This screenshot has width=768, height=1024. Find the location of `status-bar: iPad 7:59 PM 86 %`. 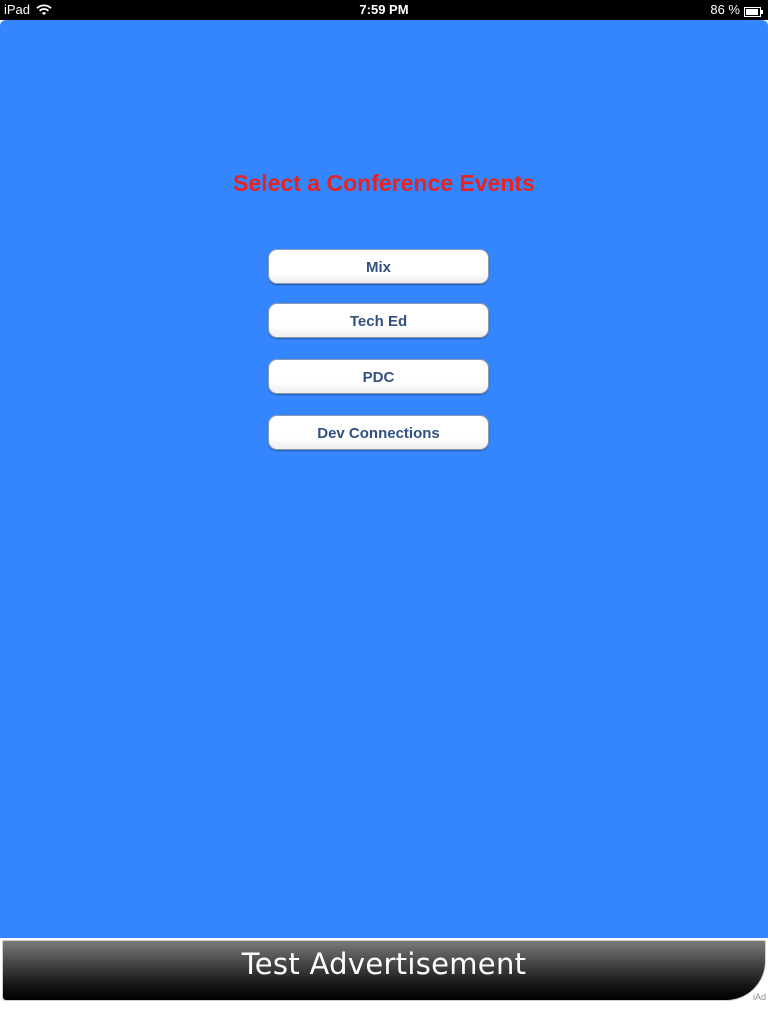

status-bar: iPad 7:59 PM 86 % is located at coordinates (384, 10).